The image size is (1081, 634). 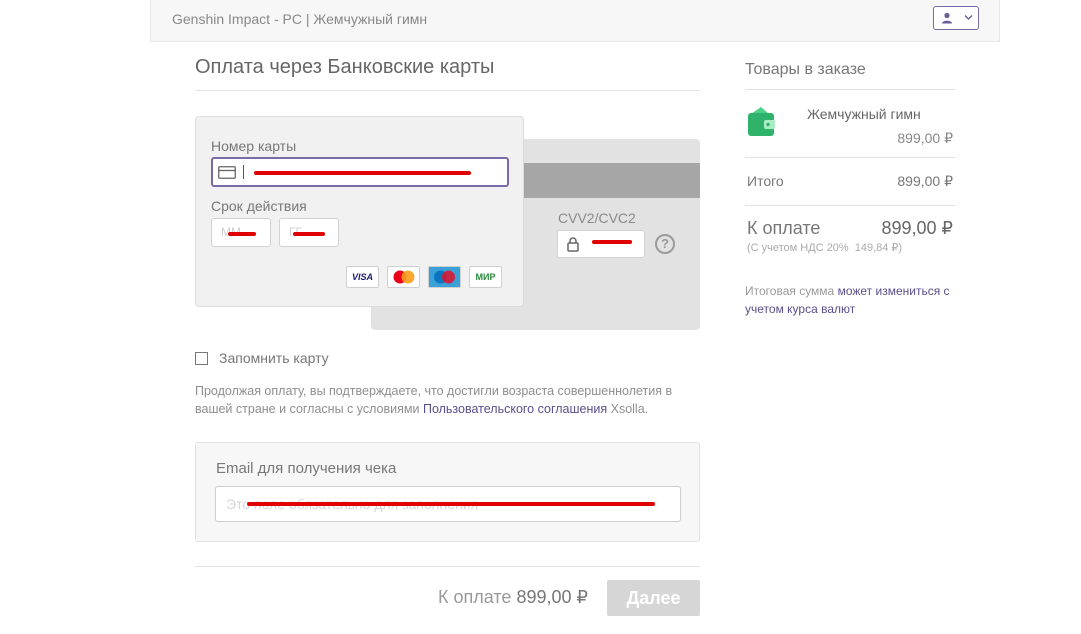 I want to click on item-price: 899,00 ₽, so click(x=925, y=138).